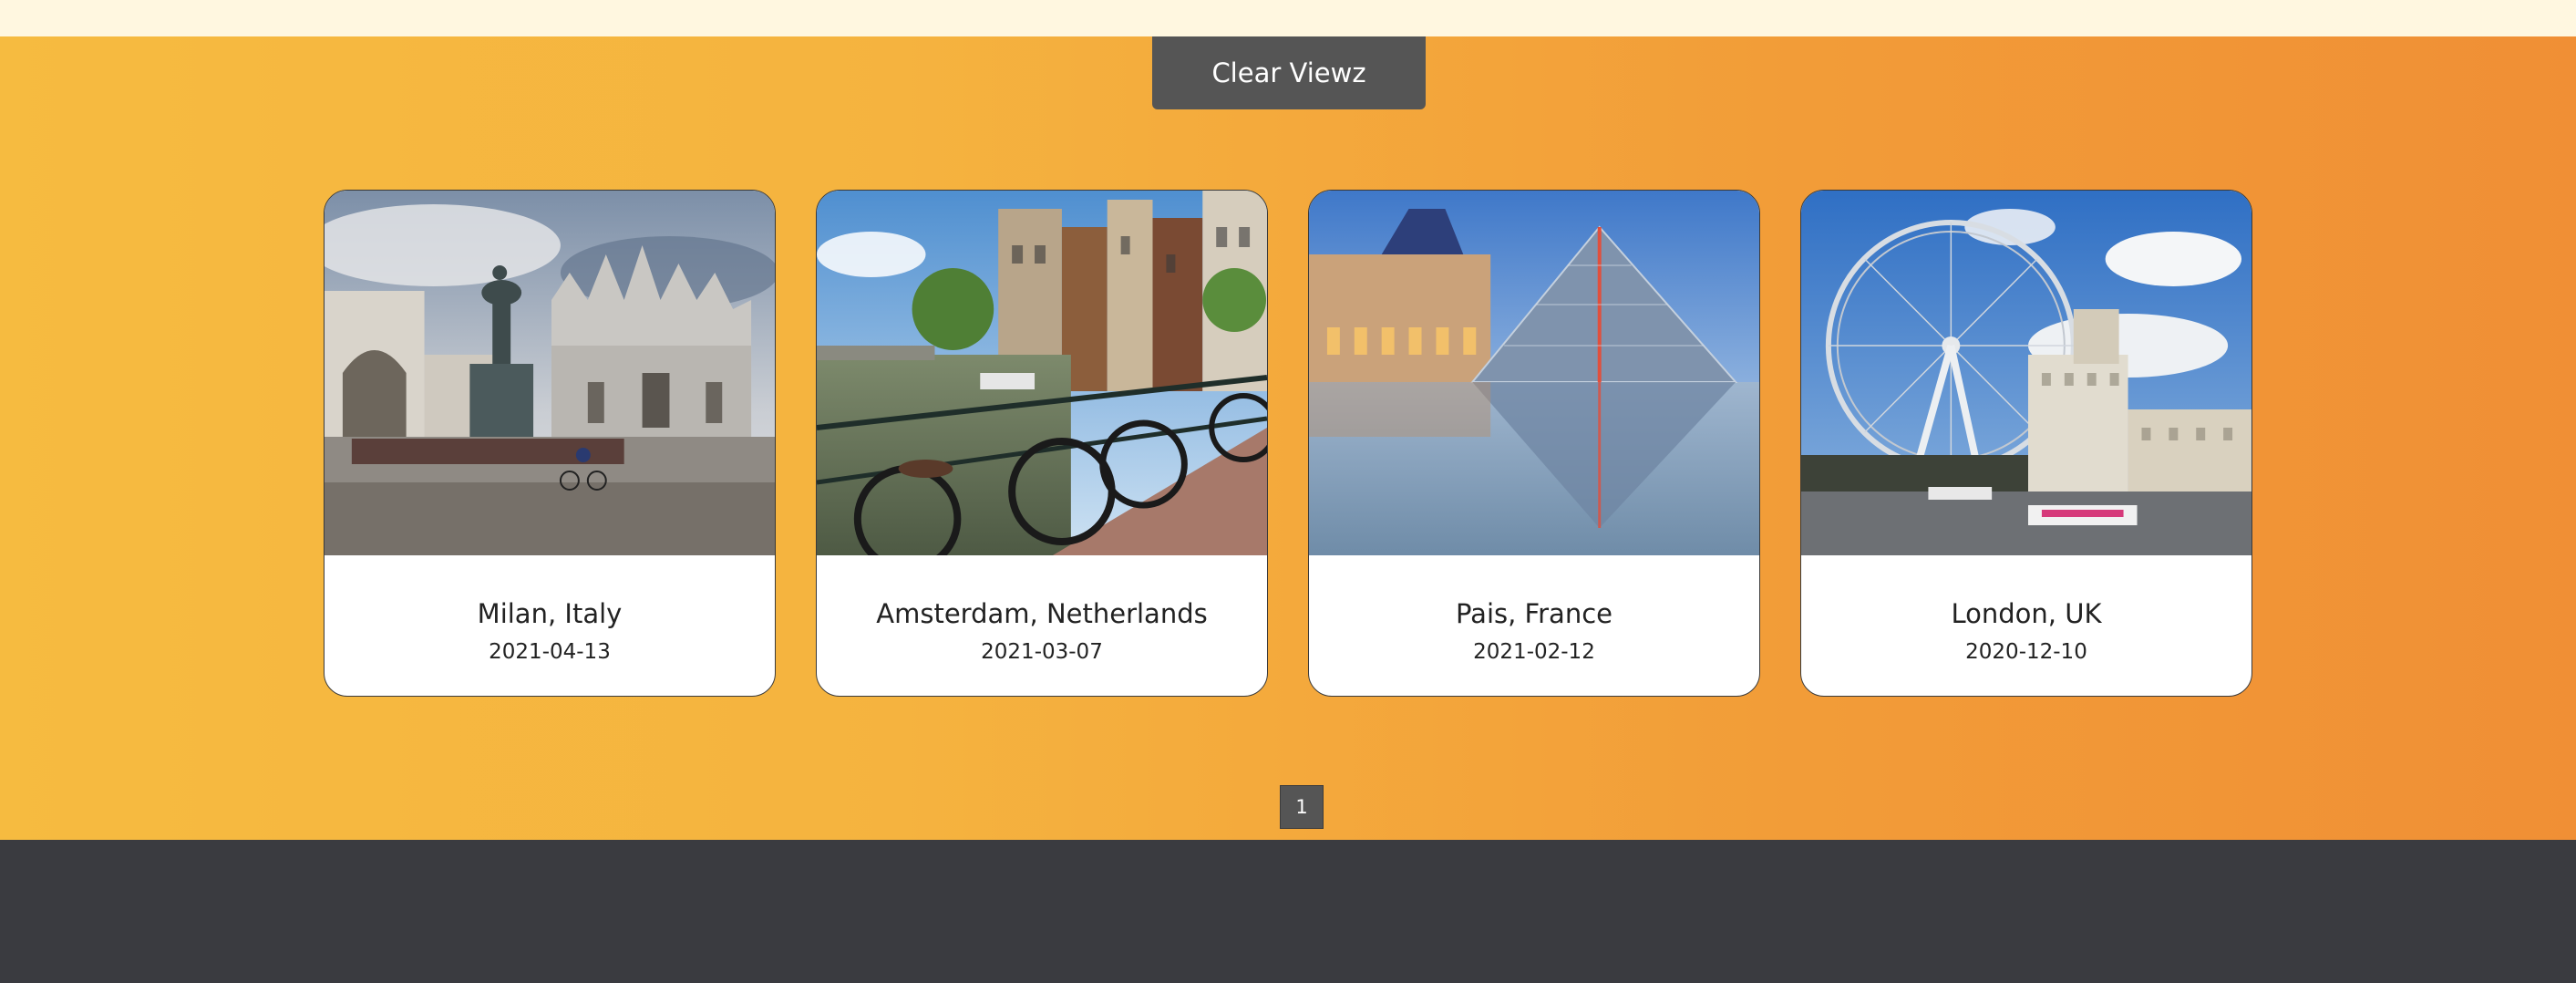 Image resolution: width=2576 pixels, height=983 pixels. What do you see at coordinates (2026, 652) in the screenshot?
I see `card-date: 2020-12-10` at bounding box center [2026, 652].